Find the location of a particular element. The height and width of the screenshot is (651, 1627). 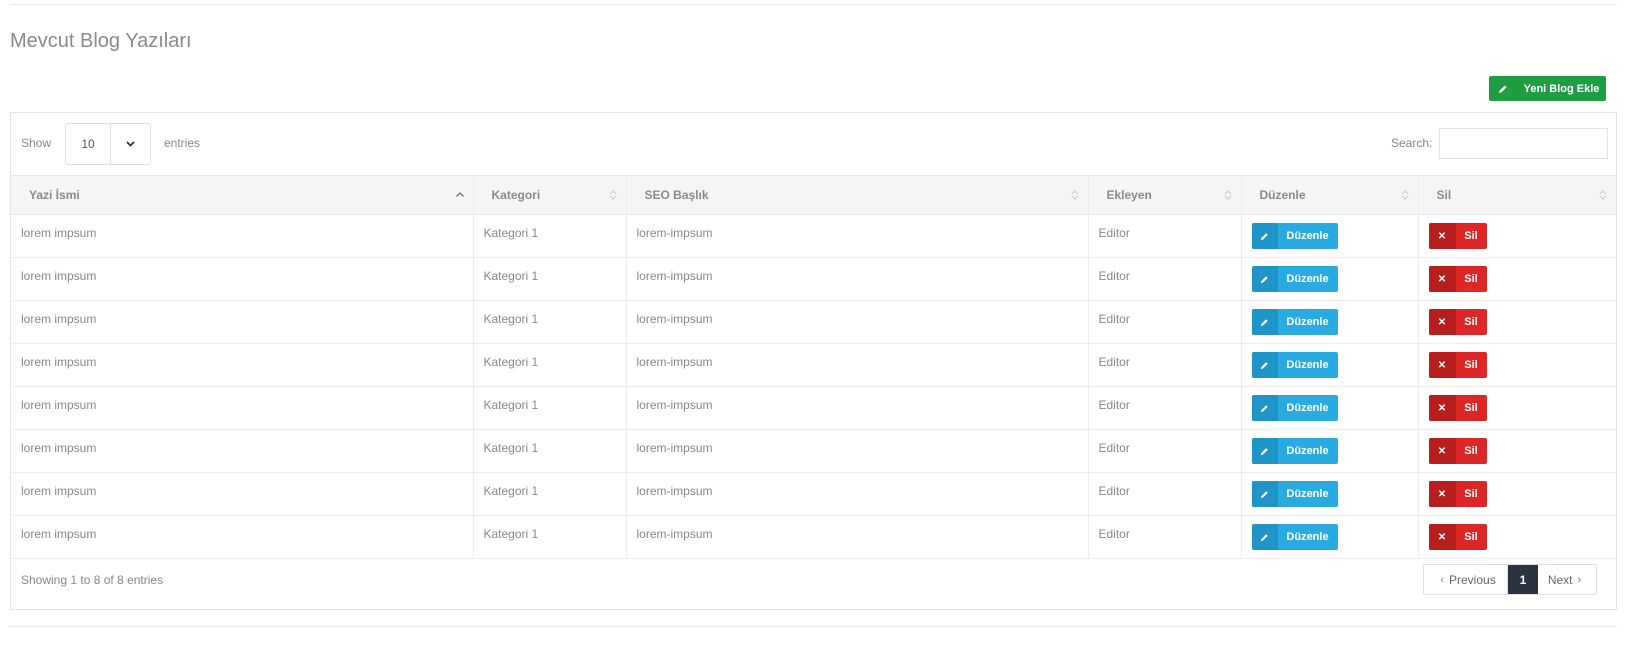

previous-label: Previous is located at coordinates (1472, 579).